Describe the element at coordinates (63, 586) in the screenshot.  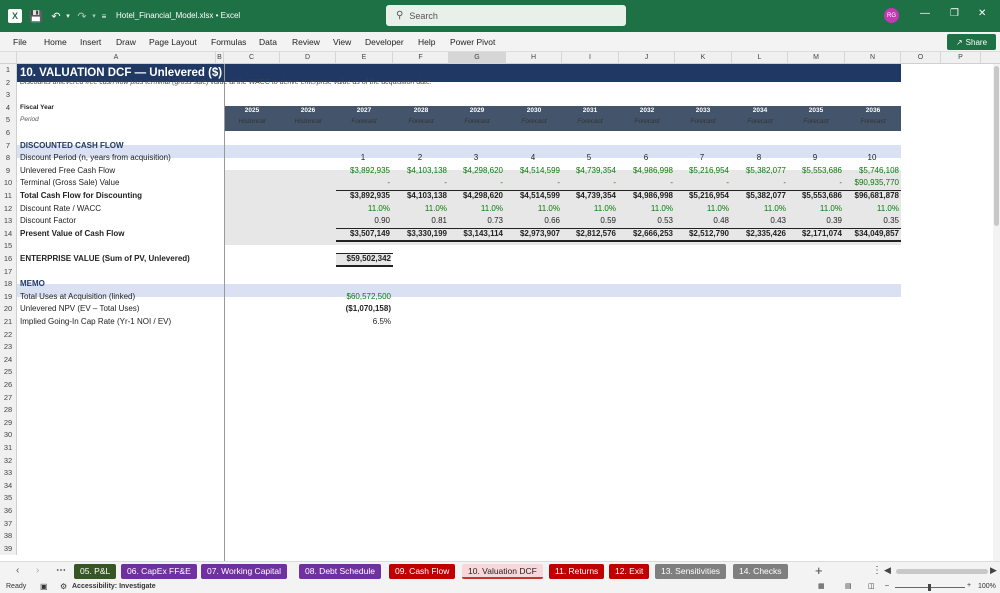
I see `accessibility-icon: ⚙` at that location.